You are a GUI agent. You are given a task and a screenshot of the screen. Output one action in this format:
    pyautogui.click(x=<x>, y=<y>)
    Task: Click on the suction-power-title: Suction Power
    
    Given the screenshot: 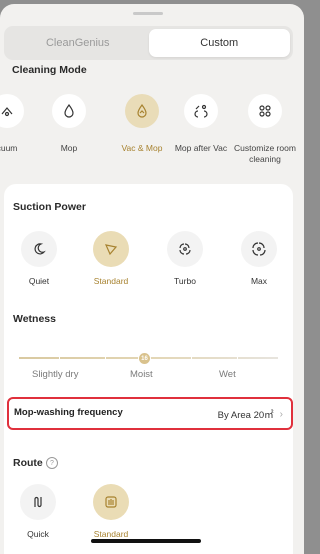 What is the action you would take?
    pyautogui.click(x=49, y=207)
    